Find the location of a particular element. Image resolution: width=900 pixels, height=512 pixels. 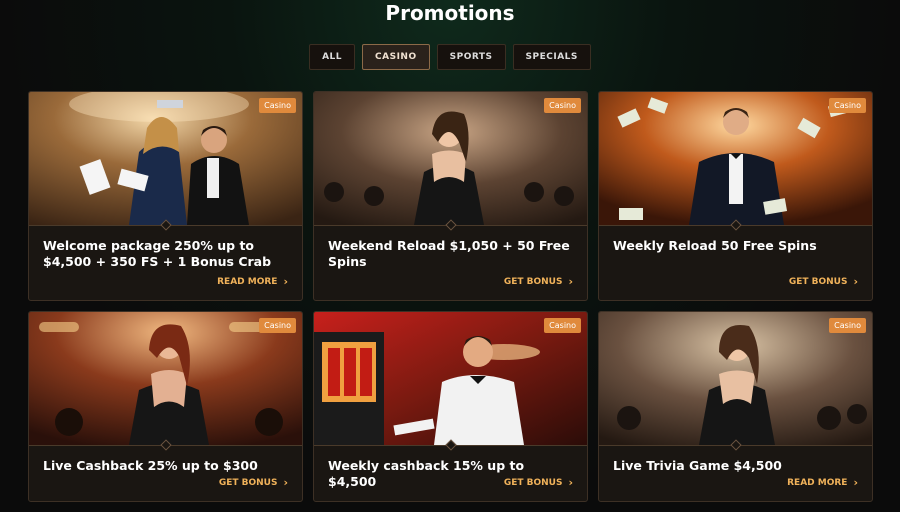

tab-all: ALL is located at coordinates (332, 57).